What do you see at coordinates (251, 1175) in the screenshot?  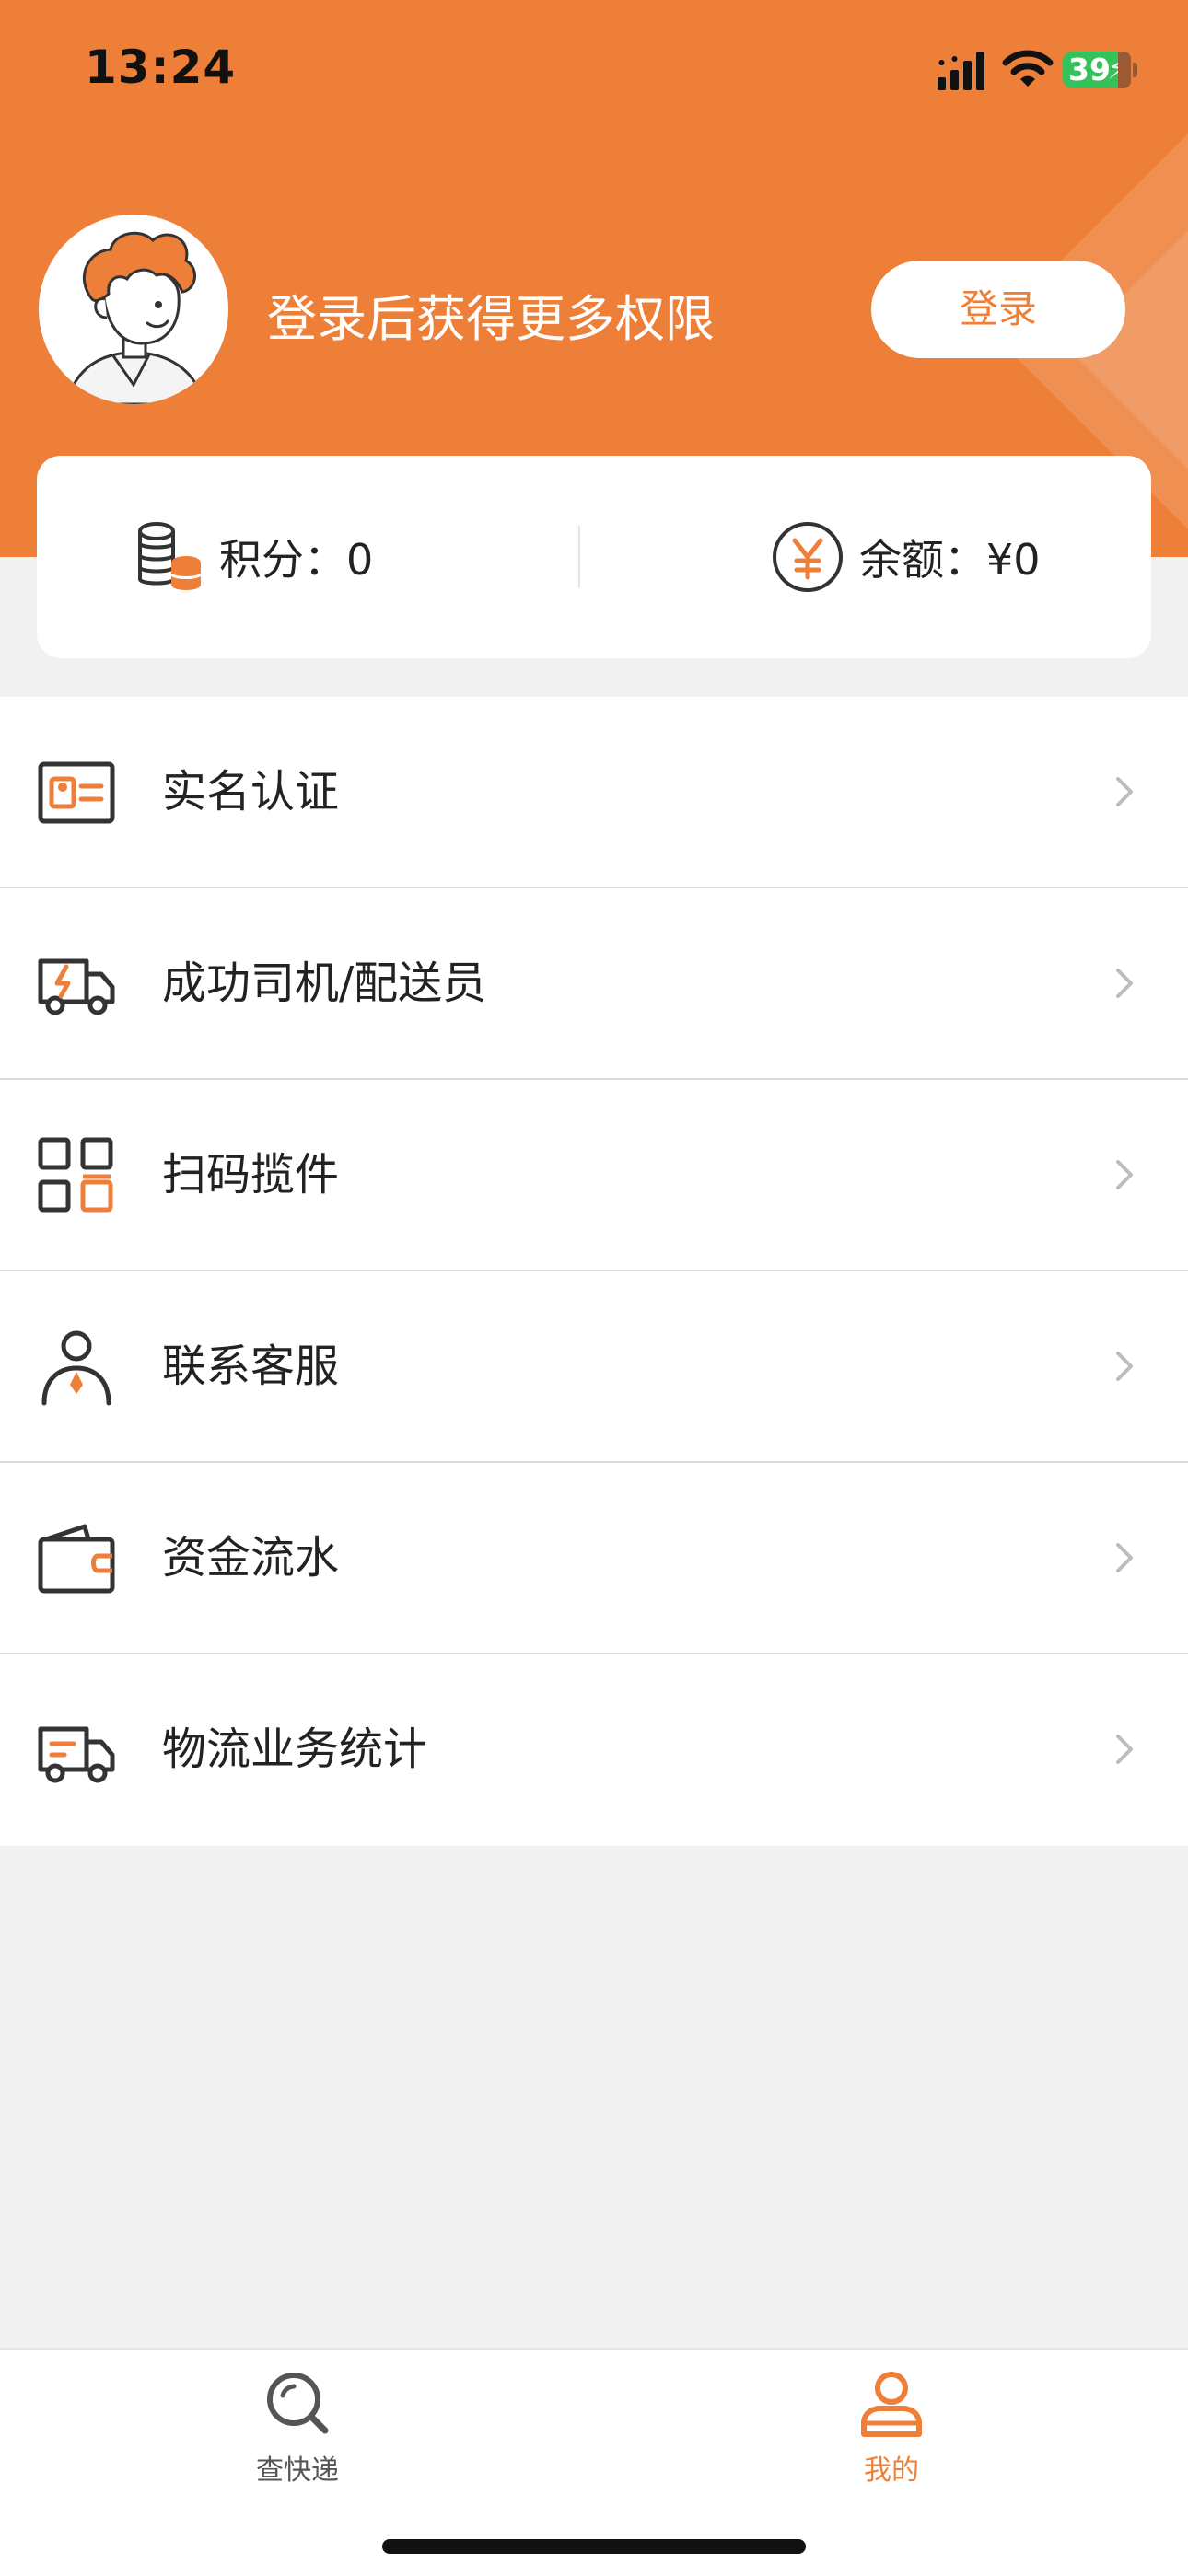 I see `menu-item-label: 扫码揽件` at bounding box center [251, 1175].